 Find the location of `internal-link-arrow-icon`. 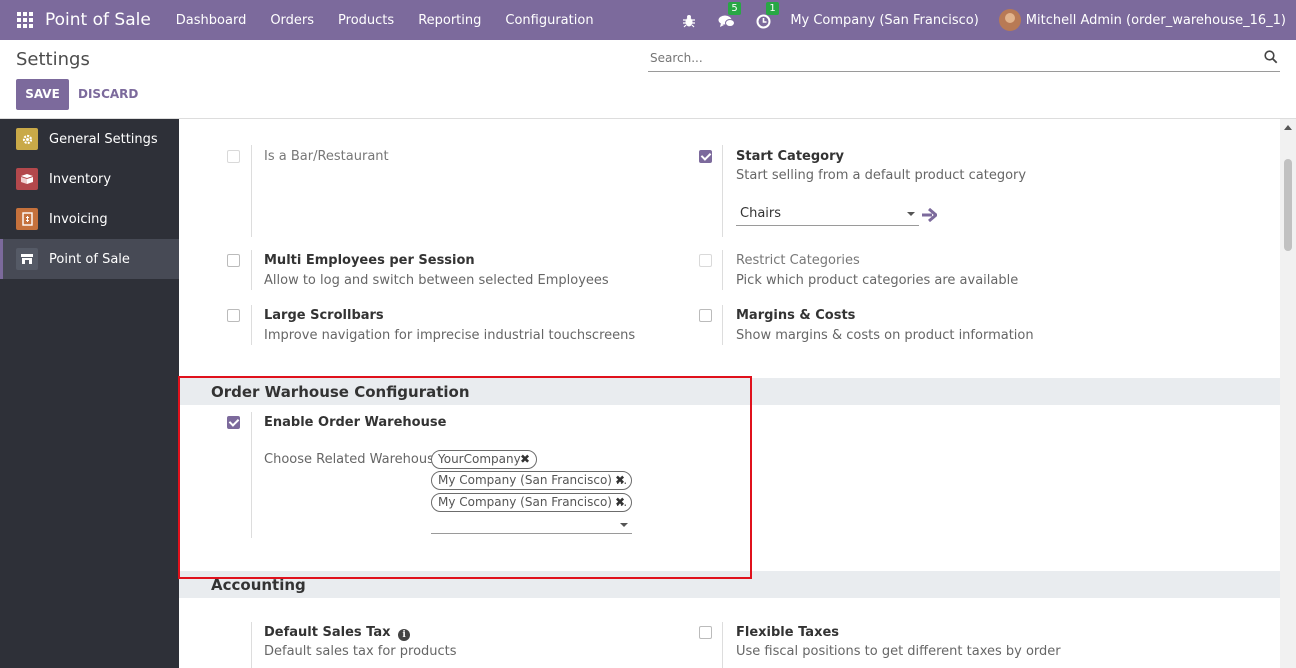

internal-link-arrow-icon is located at coordinates (930, 216).